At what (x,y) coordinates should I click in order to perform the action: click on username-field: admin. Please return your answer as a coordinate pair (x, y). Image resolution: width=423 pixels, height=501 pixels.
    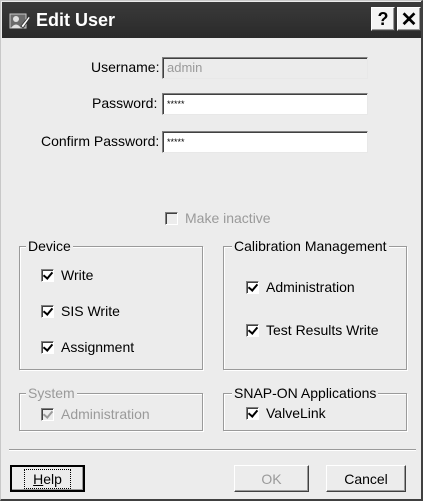
    Looking at the image, I should click on (265, 68).